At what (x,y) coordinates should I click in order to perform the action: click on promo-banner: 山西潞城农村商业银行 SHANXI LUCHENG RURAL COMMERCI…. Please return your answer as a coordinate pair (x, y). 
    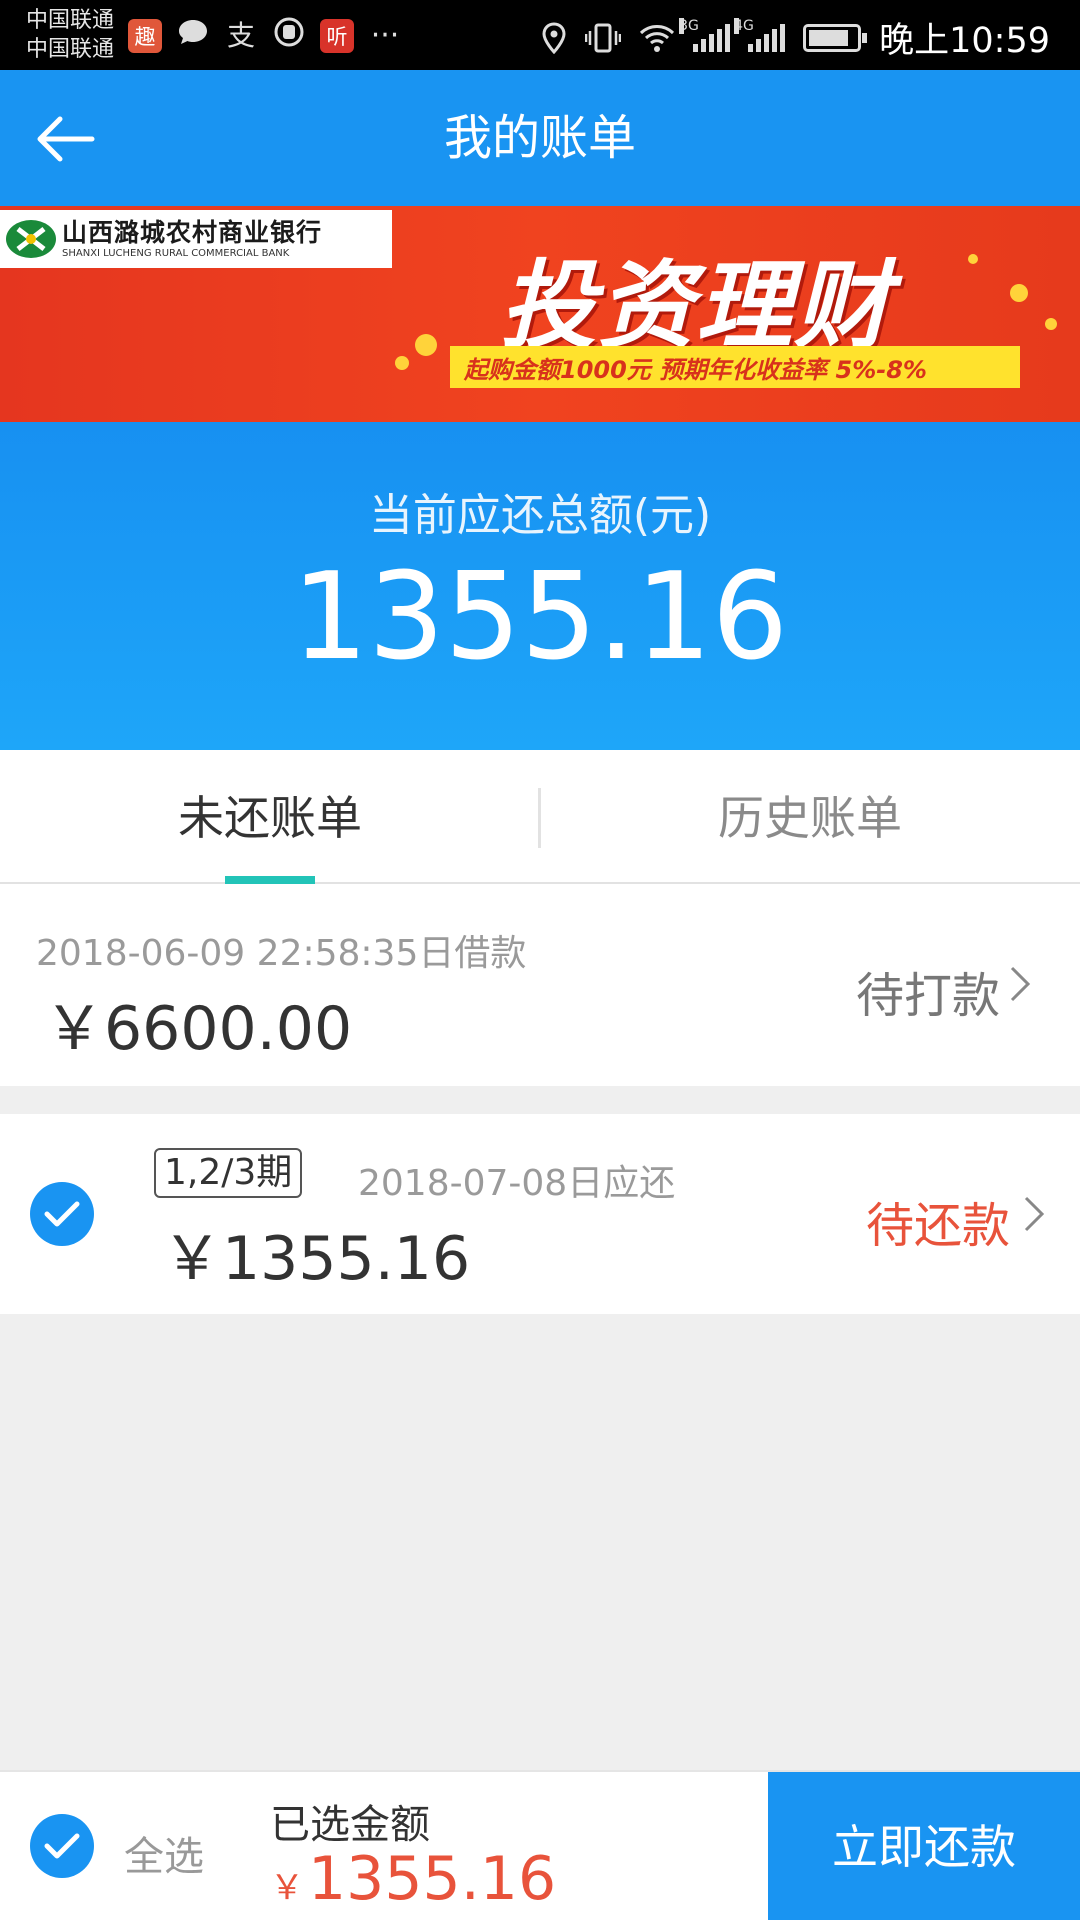
    Looking at the image, I should click on (540, 314).